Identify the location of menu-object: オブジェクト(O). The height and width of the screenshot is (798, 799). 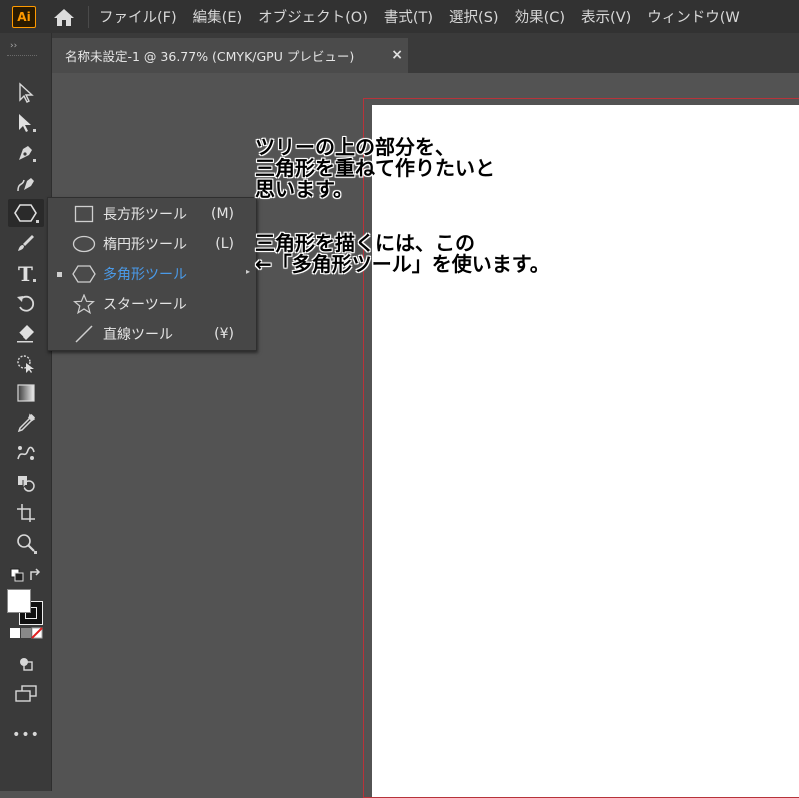
(313, 16).